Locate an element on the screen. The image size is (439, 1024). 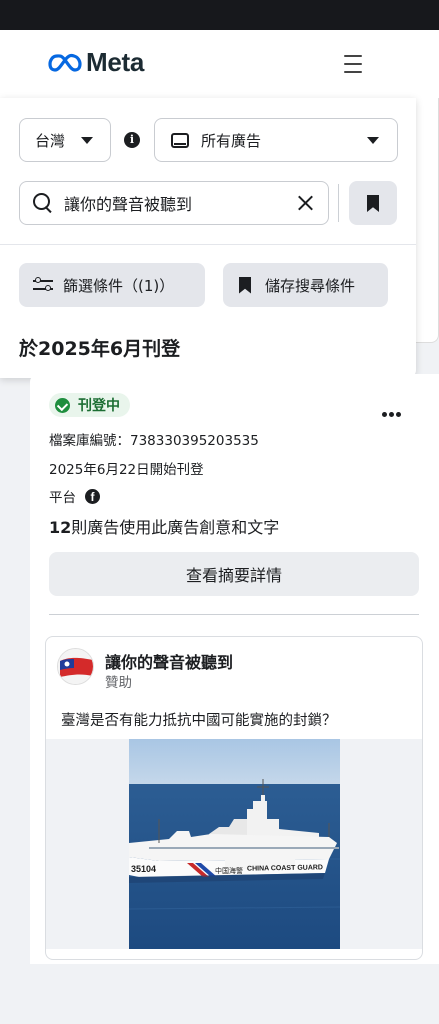
filter-button-label: 篩選條件（(1)） is located at coordinates (119, 285).